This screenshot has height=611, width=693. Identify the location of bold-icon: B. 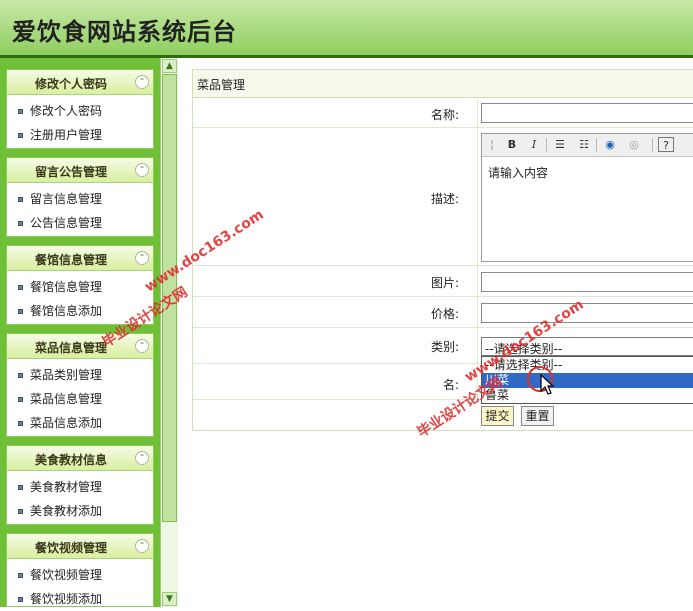
(512, 144).